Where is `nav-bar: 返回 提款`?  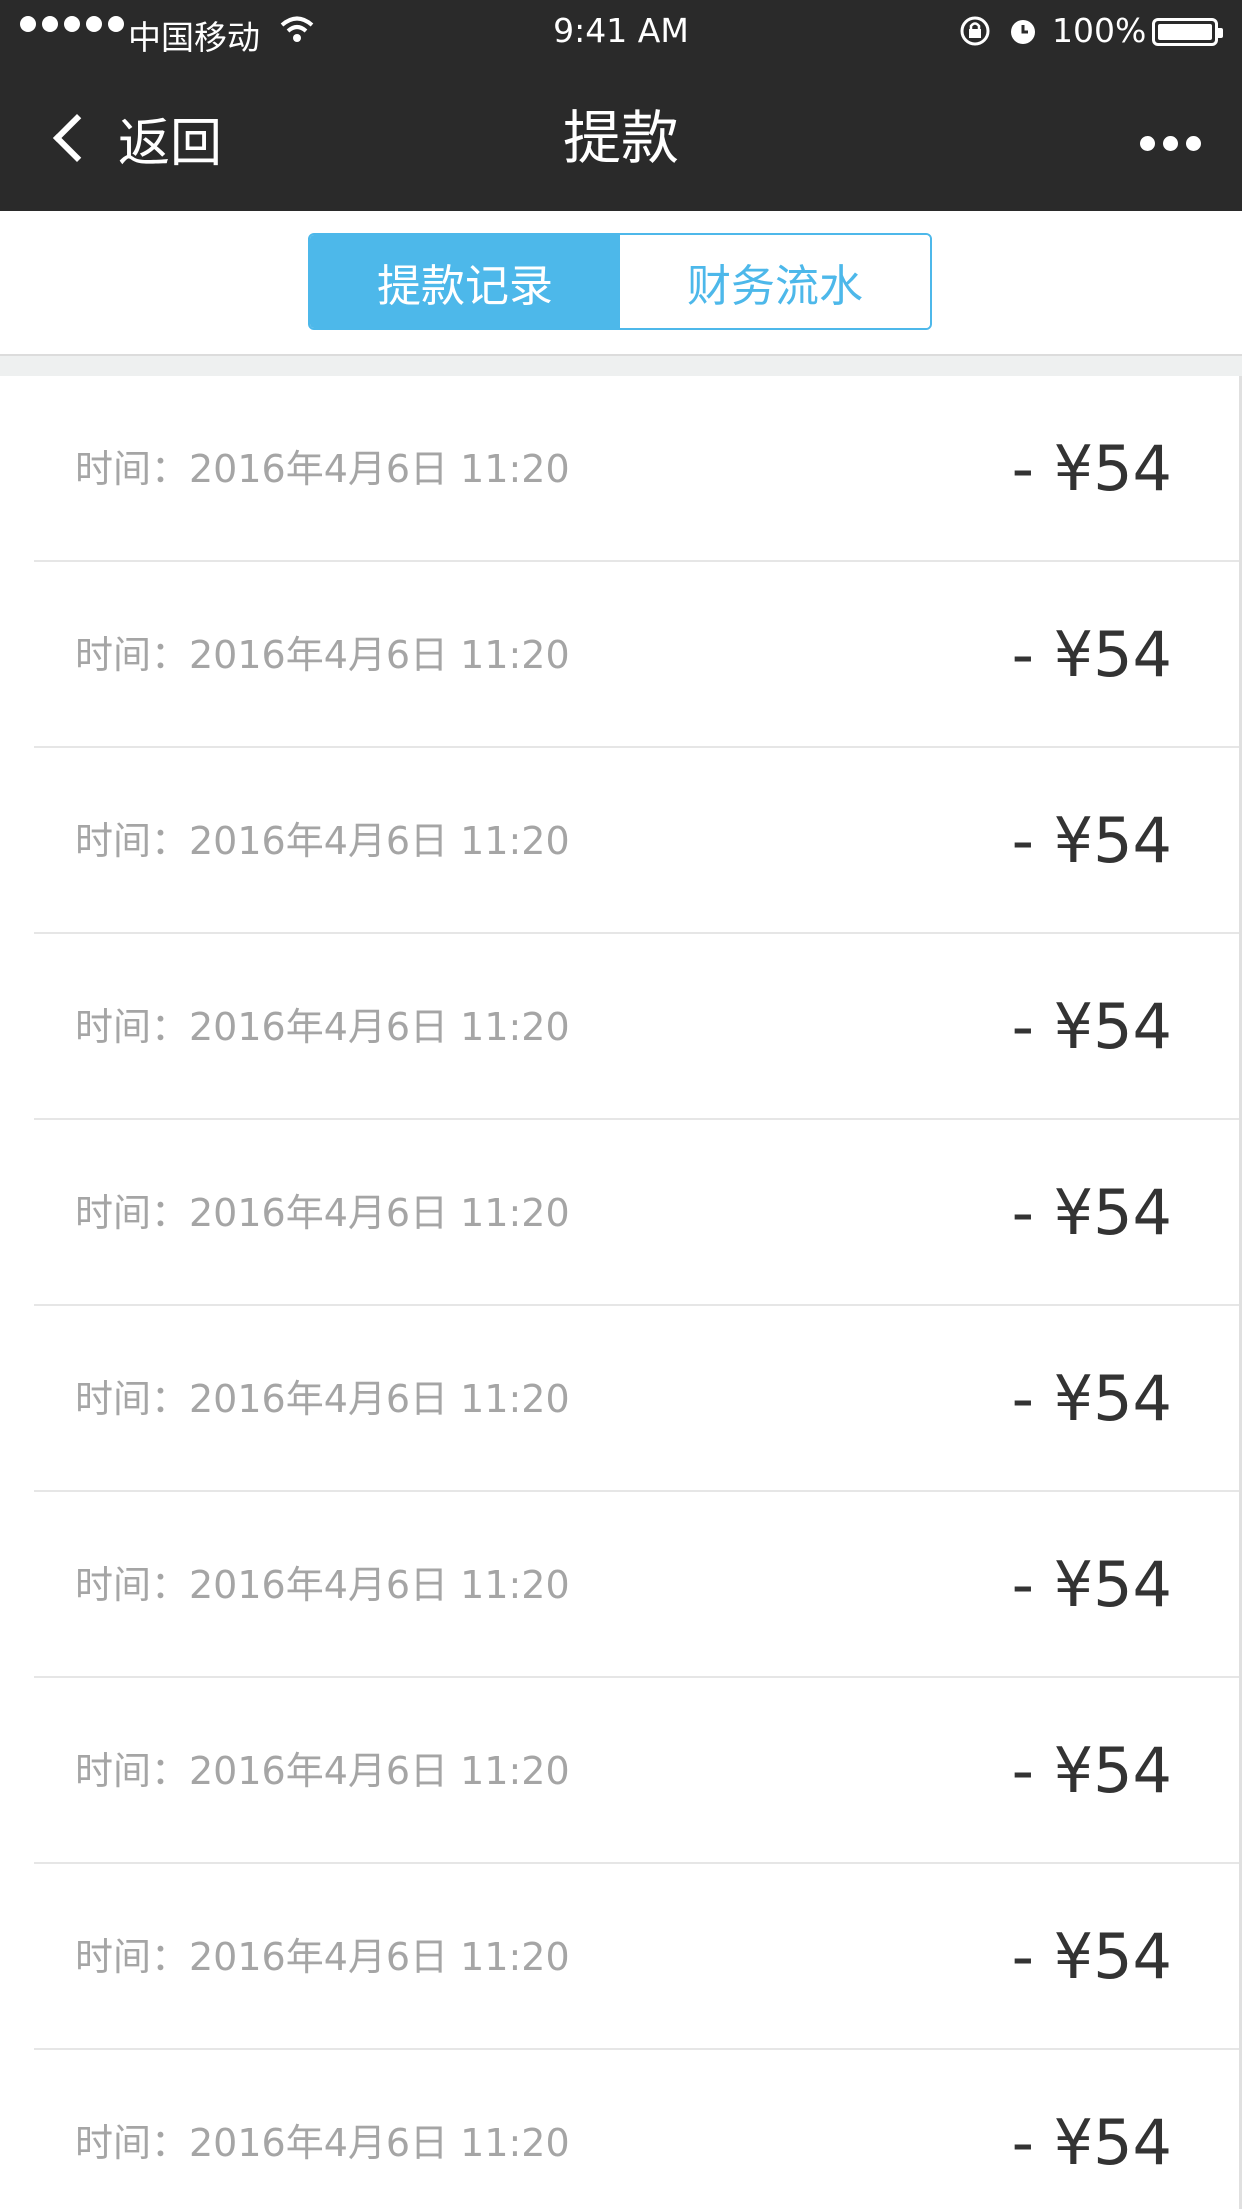 nav-bar: 返回 提款 is located at coordinates (621, 137).